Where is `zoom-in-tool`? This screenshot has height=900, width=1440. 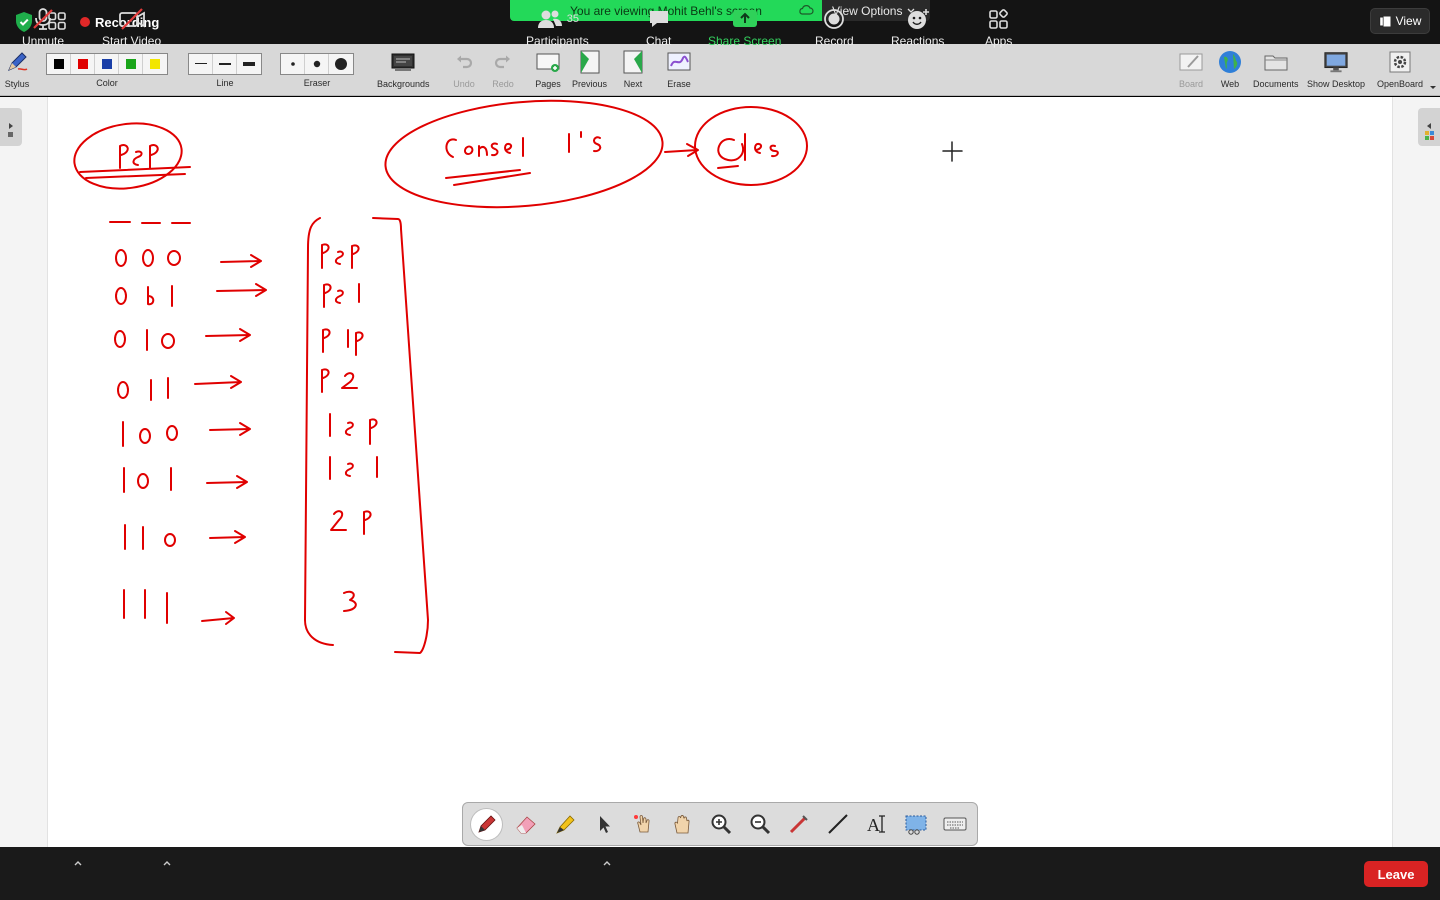
zoom-in-tool is located at coordinates (720, 824).